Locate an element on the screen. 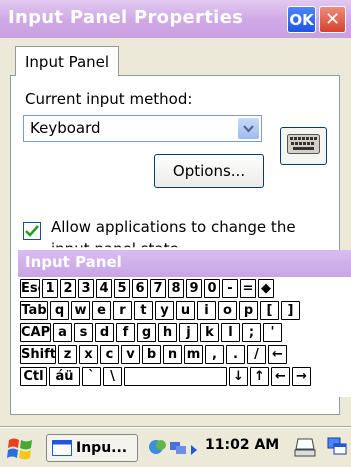  key-diamond: ◆ is located at coordinates (266, 288).